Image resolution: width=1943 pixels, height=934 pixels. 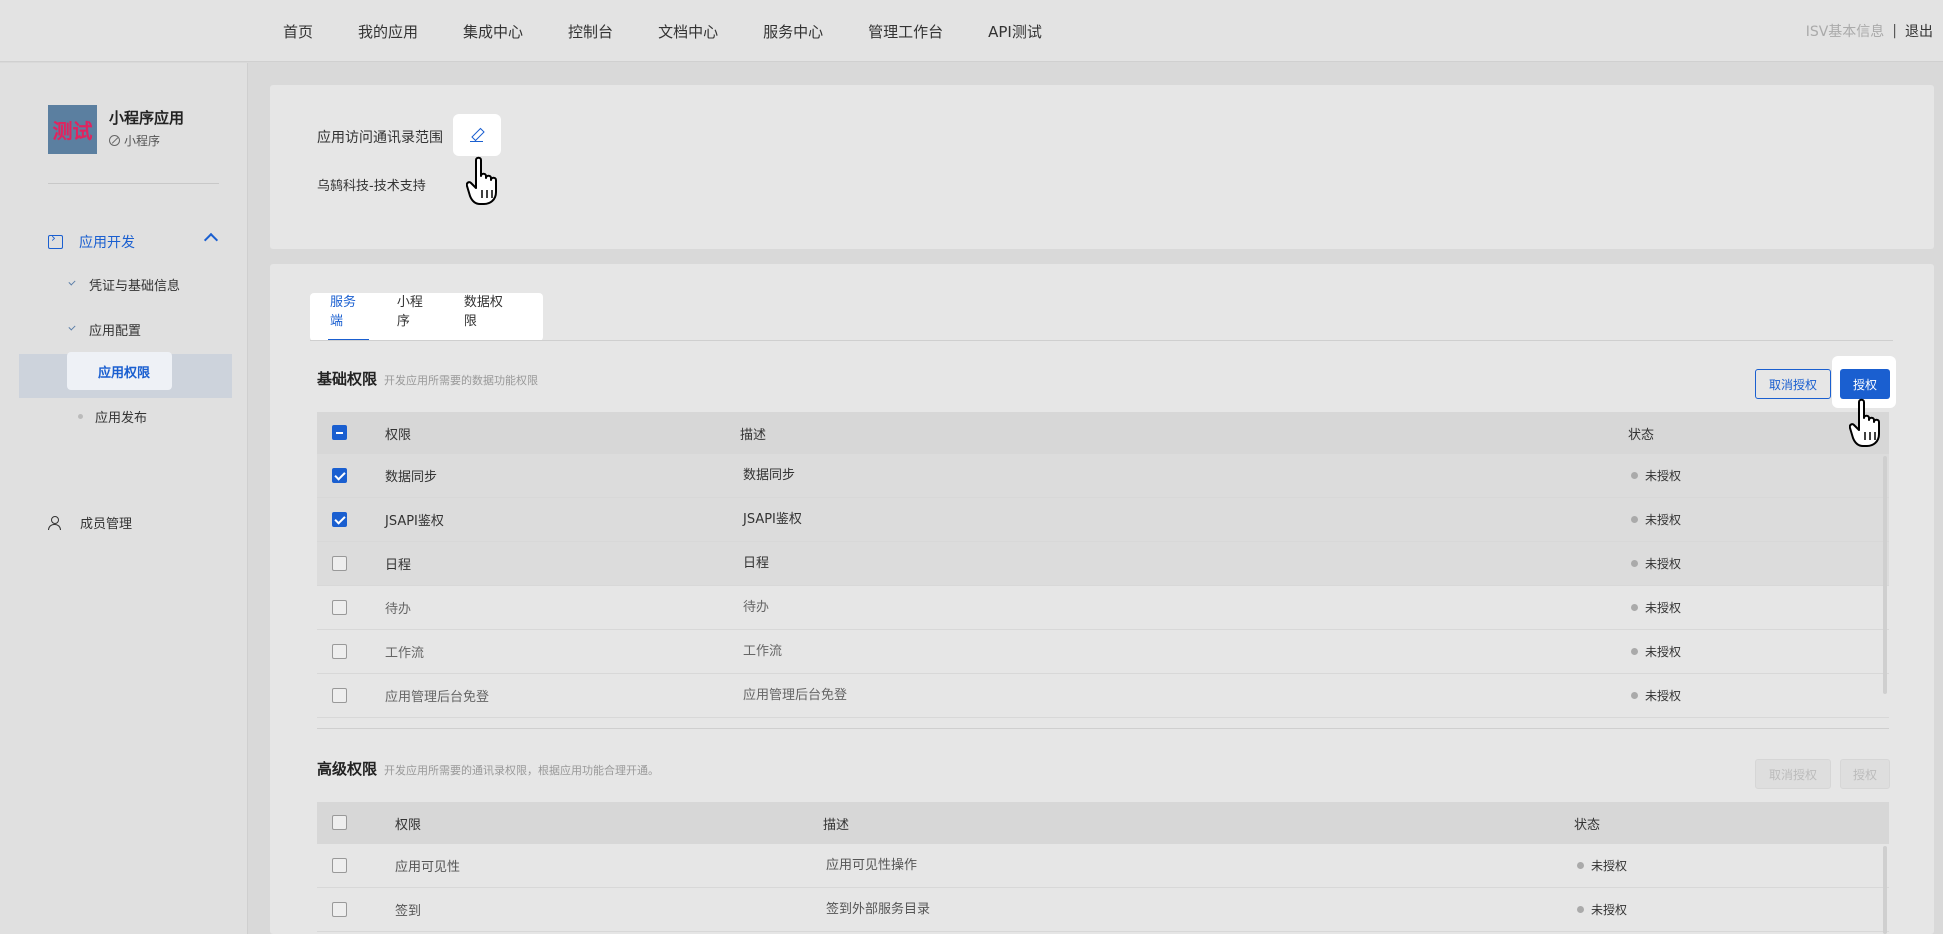 I want to click on dot-icon, so click(x=80, y=416).